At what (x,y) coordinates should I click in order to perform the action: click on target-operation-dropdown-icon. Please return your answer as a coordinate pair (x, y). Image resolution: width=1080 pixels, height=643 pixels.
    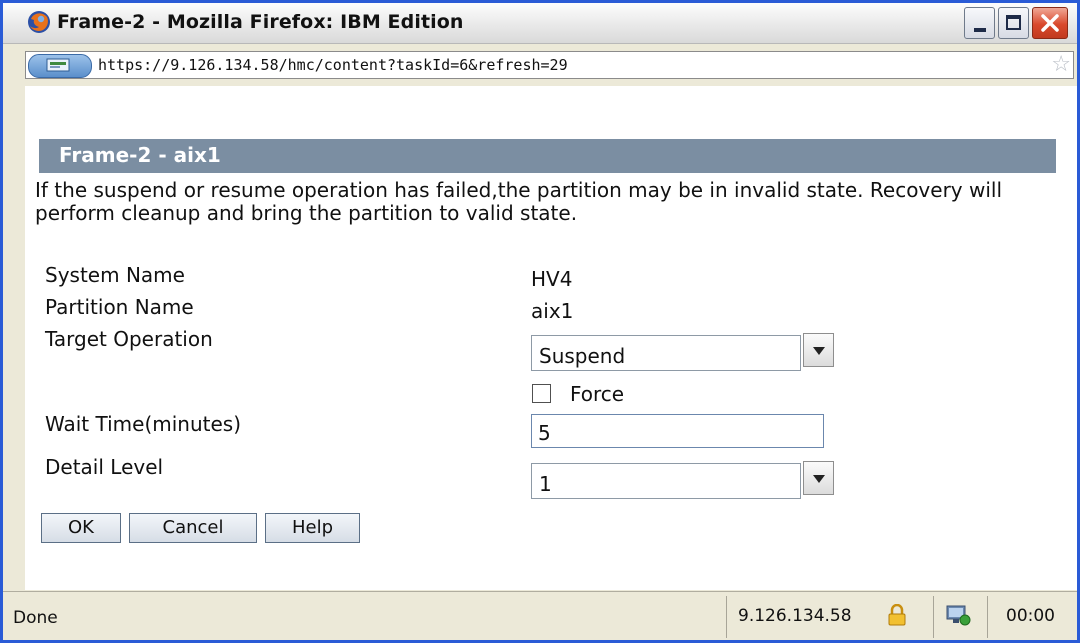
    Looking at the image, I should click on (818, 350).